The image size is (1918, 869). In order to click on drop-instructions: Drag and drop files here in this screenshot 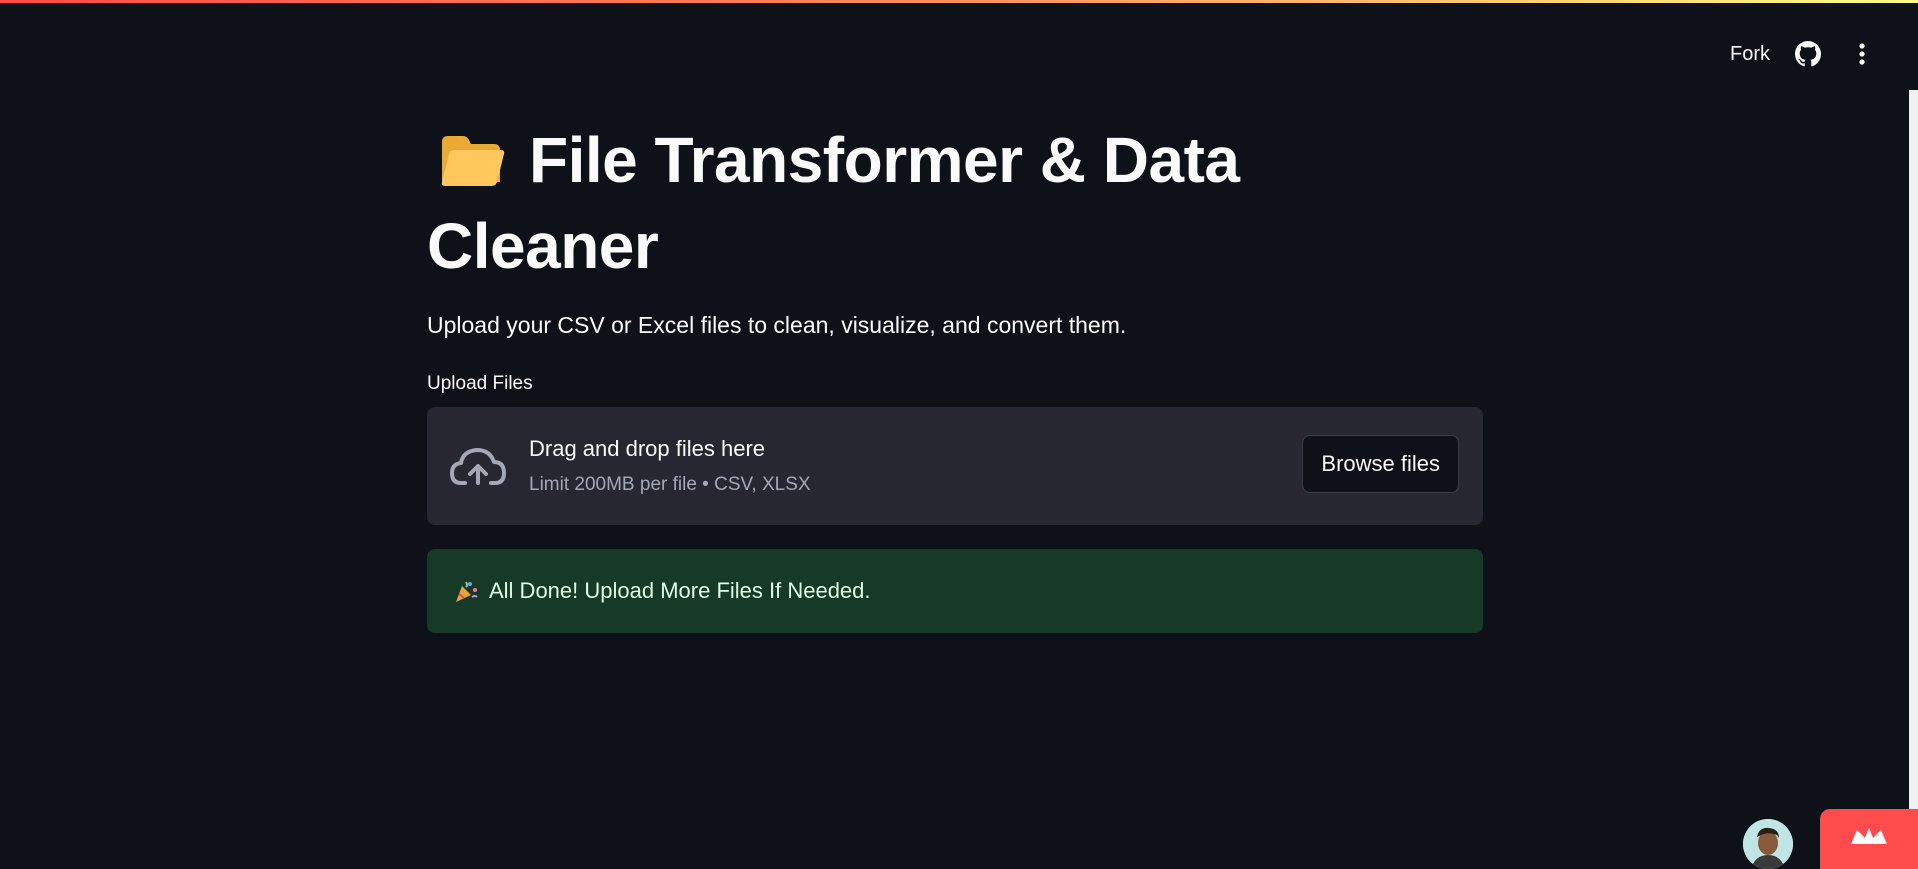, I will do `click(647, 448)`.